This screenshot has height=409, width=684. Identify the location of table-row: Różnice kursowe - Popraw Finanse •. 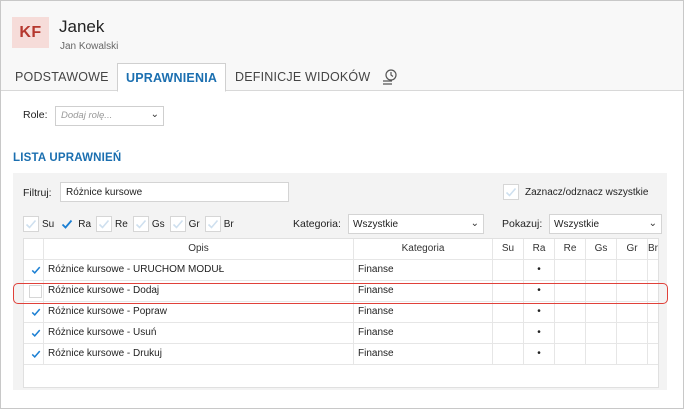
(341, 312).